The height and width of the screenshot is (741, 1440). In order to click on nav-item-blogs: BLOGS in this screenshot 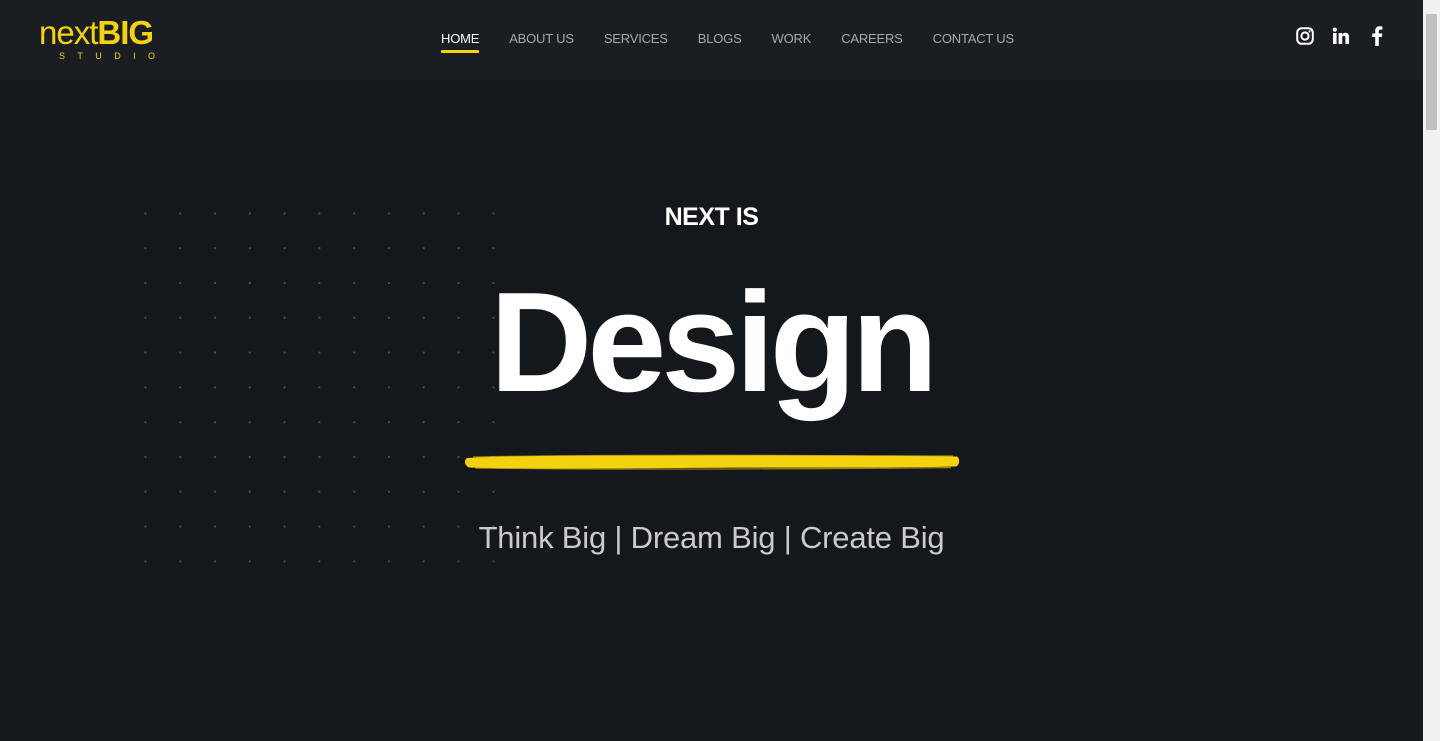, I will do `click(720, 42)`.